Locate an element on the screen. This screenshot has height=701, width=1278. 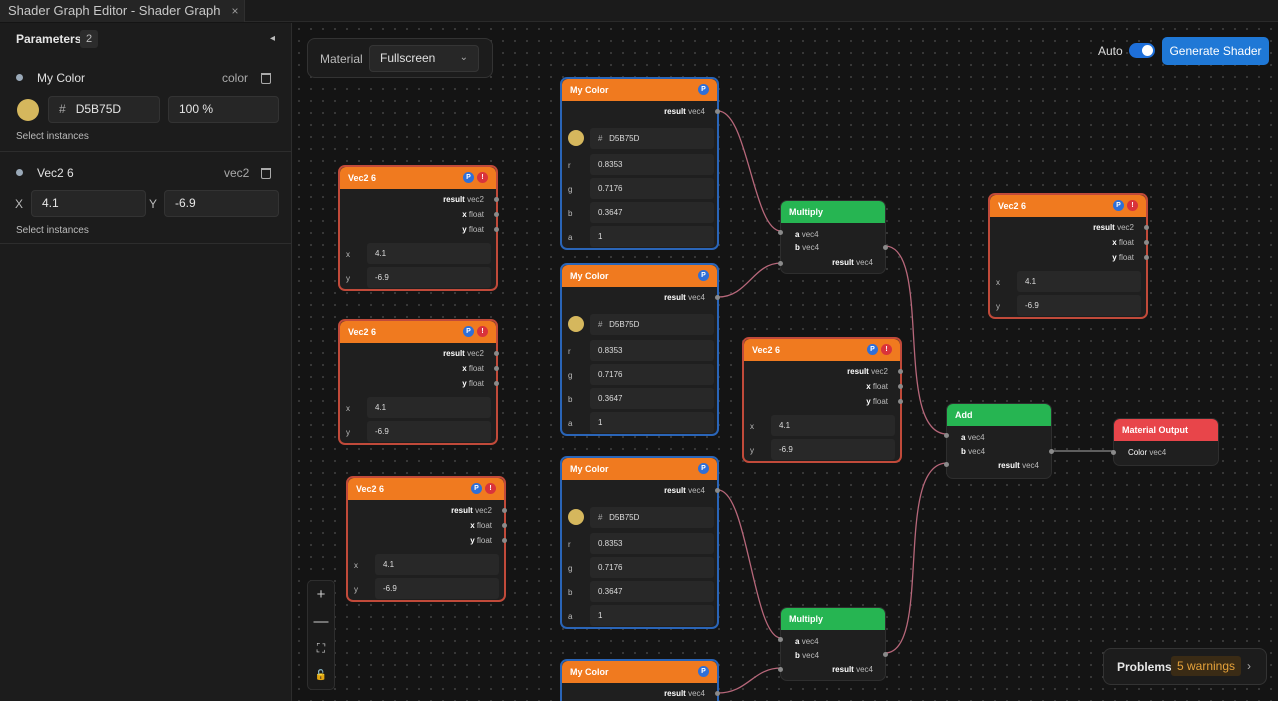
trash-icon is located at coordinates (266, 78).